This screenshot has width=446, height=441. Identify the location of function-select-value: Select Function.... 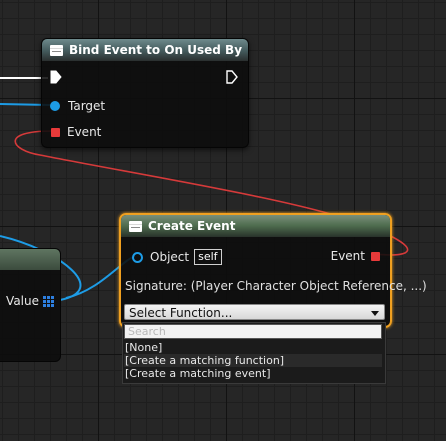
(181, 313).